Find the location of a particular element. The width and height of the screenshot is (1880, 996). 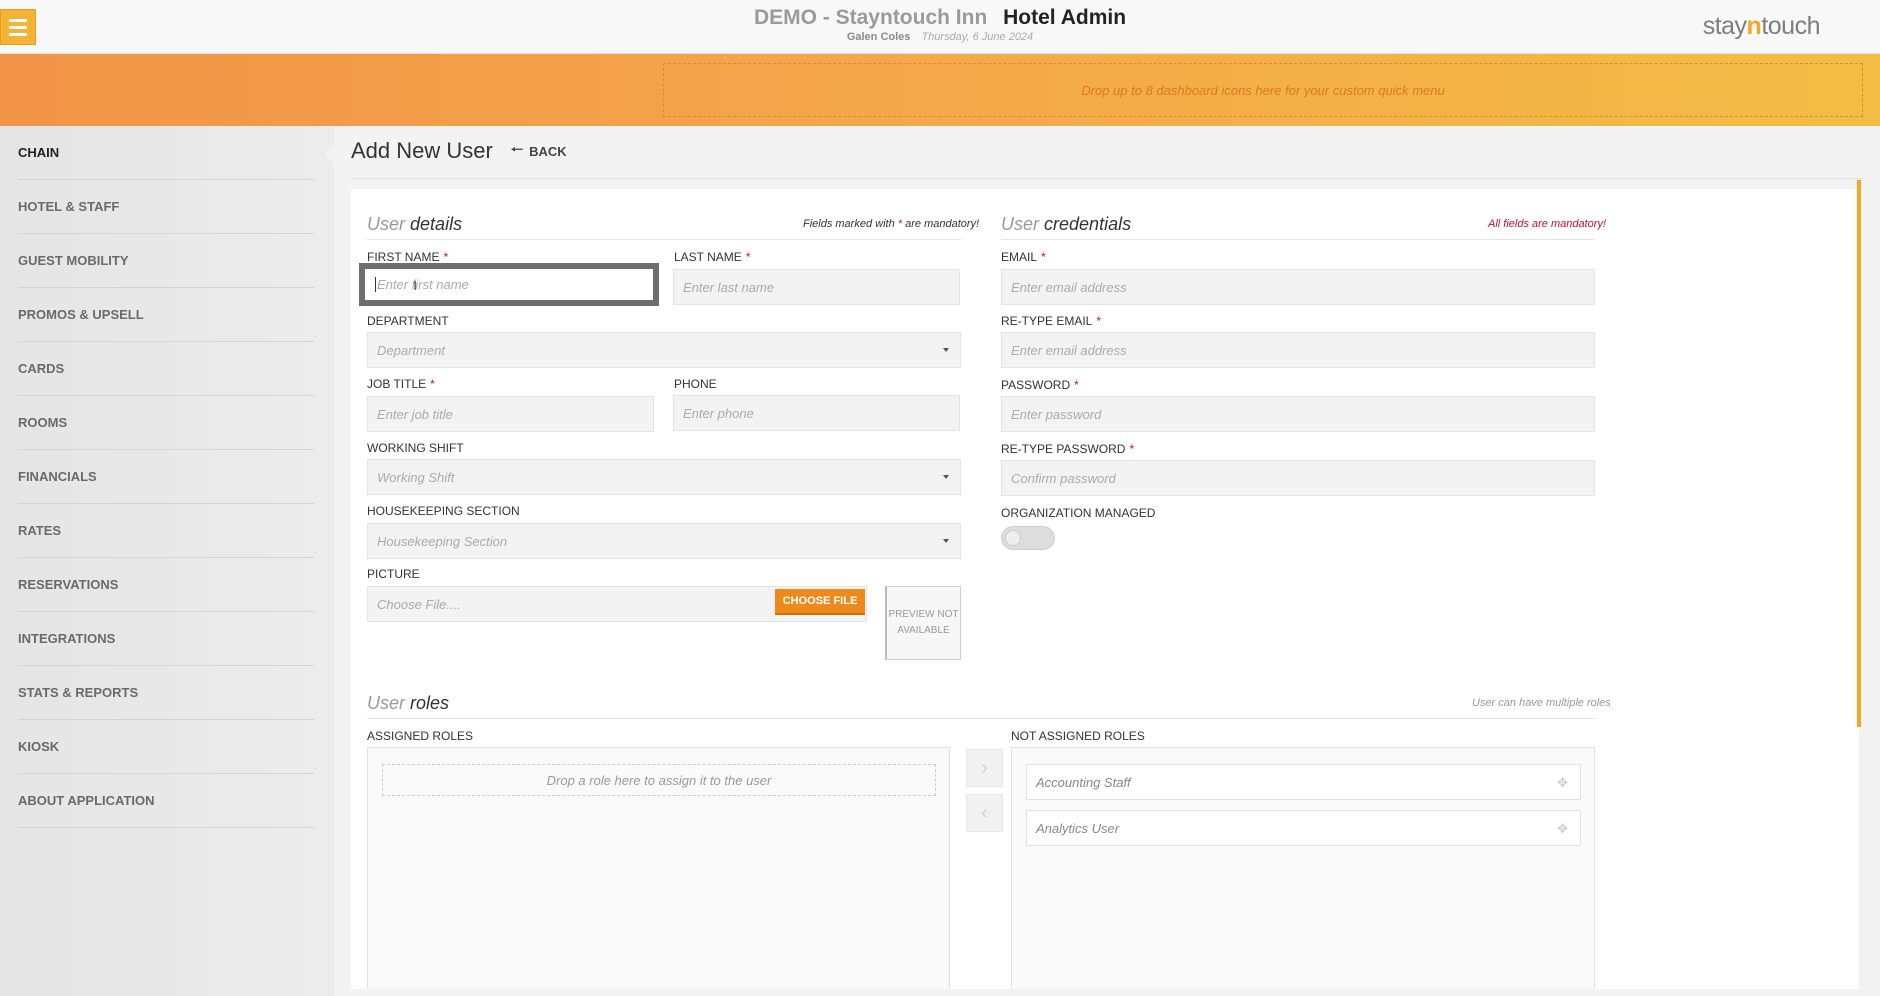

email-input: Enter email address is located at coordinates (1298, 287).